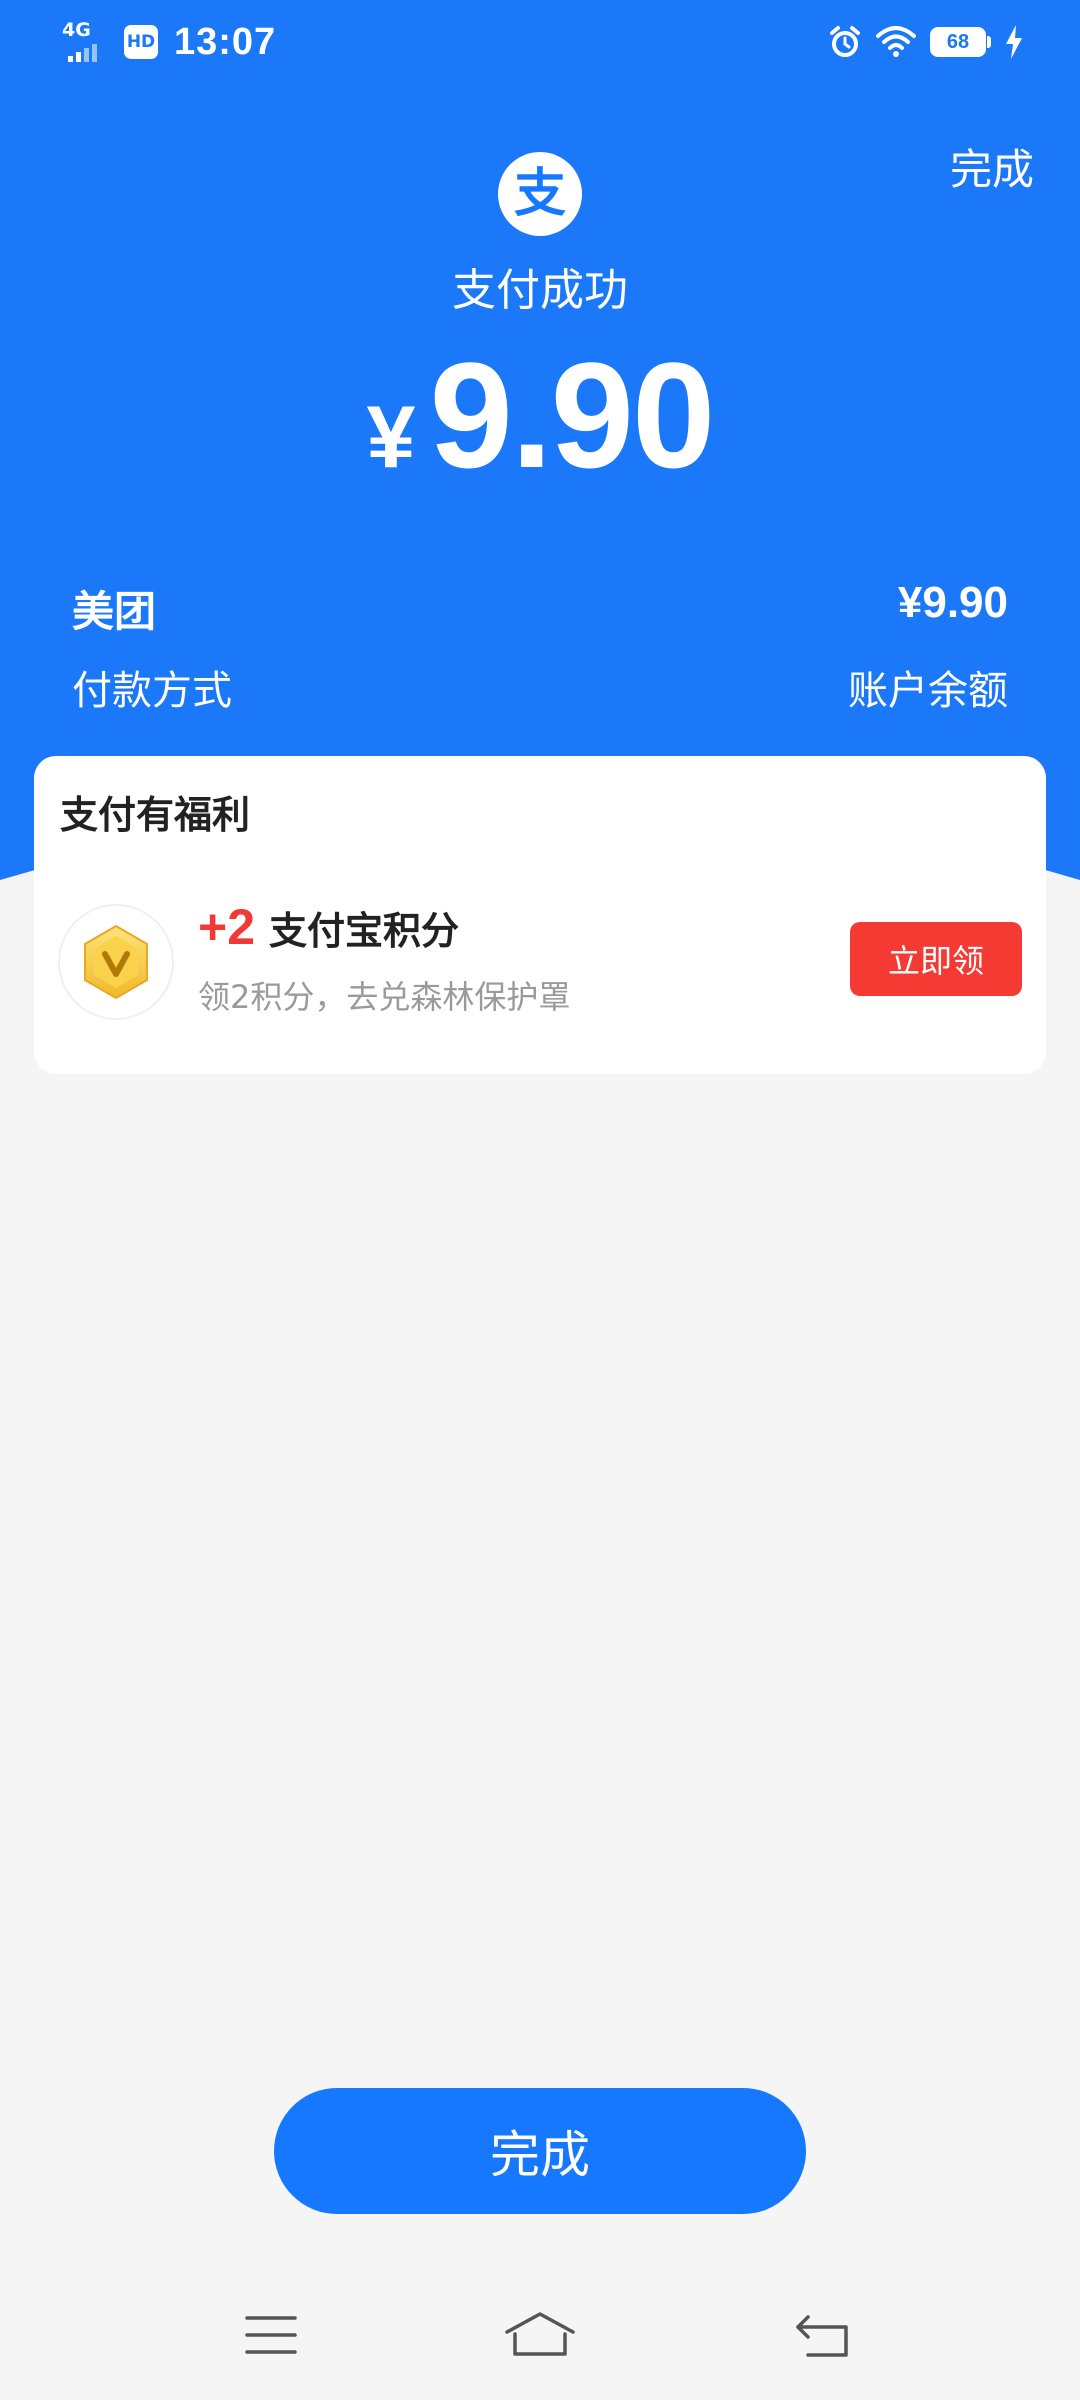 Image resolution: width=1080 pixels, height=2400 pixels. I want to click on points-line: +2 支付宝积分, so click(328, 927).